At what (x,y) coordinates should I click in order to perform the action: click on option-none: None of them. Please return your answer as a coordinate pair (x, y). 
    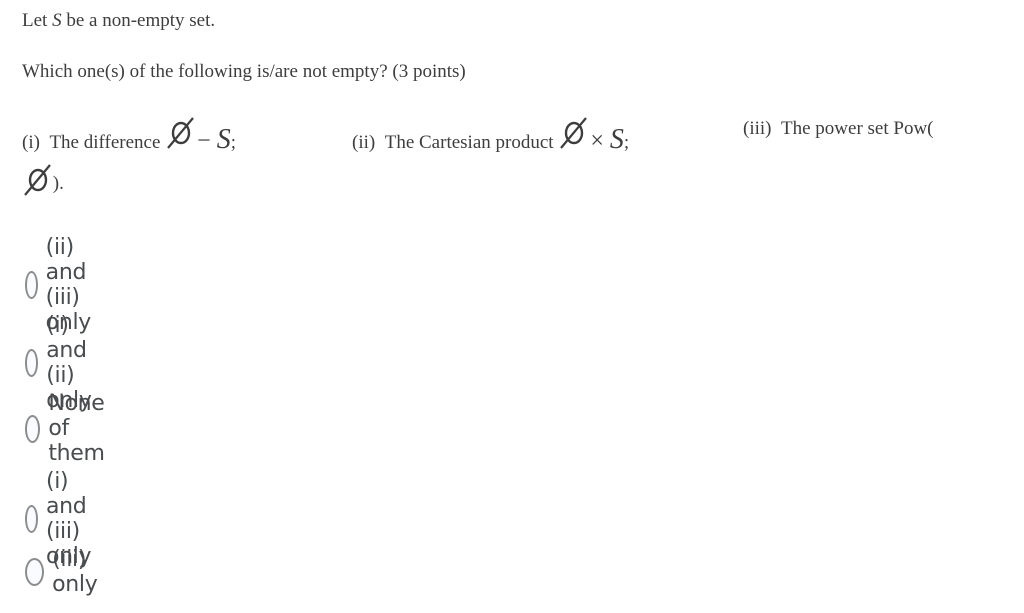
    Looking at the image, I should click on (71, 428).